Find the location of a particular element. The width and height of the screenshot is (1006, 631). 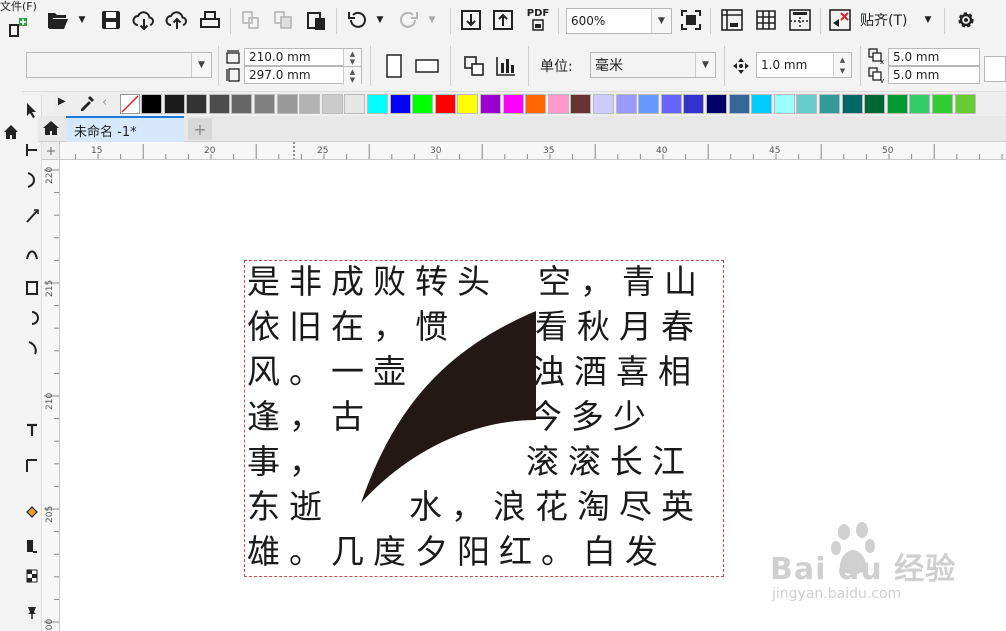

undo-button is located at coordinates (357, 20).